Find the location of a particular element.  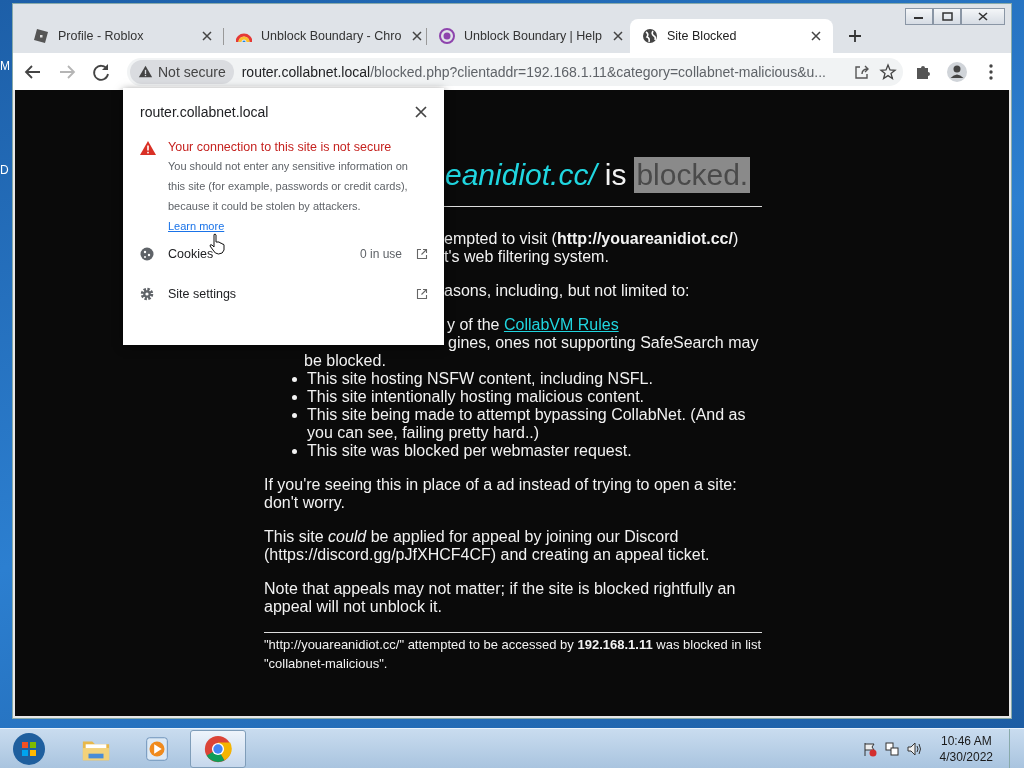

tab-title: Unblock Boundary - Chro is located at coordinates (331, 36).